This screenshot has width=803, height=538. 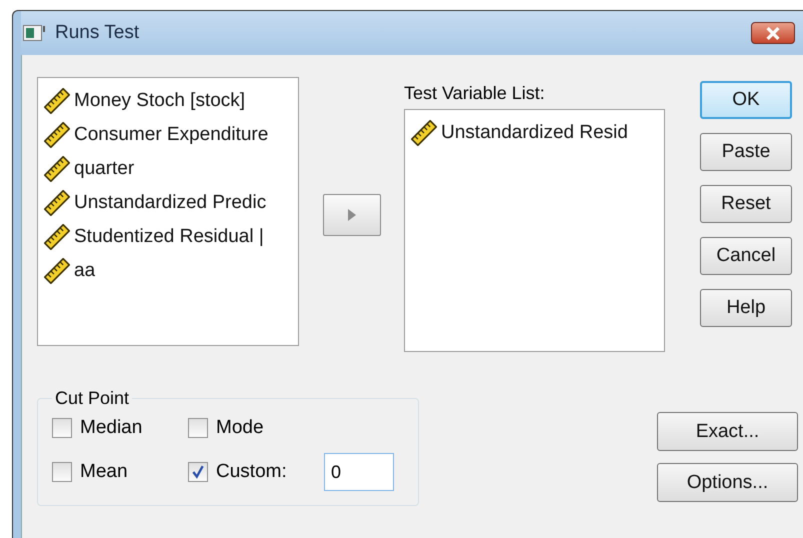 I want to click on list-item: Money Stoch [stock], so click(x=171, y=101).